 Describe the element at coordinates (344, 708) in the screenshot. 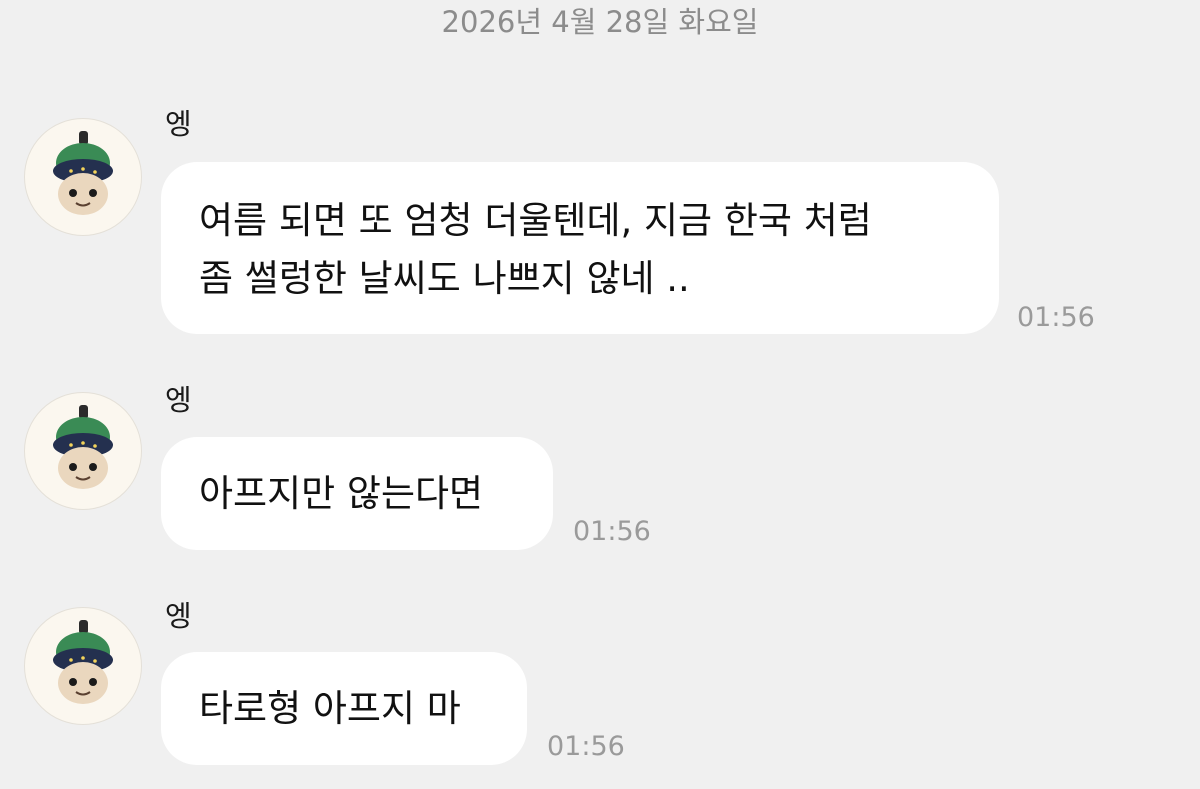

I see `message-bubble: 타로형 아프지 마` at that location.